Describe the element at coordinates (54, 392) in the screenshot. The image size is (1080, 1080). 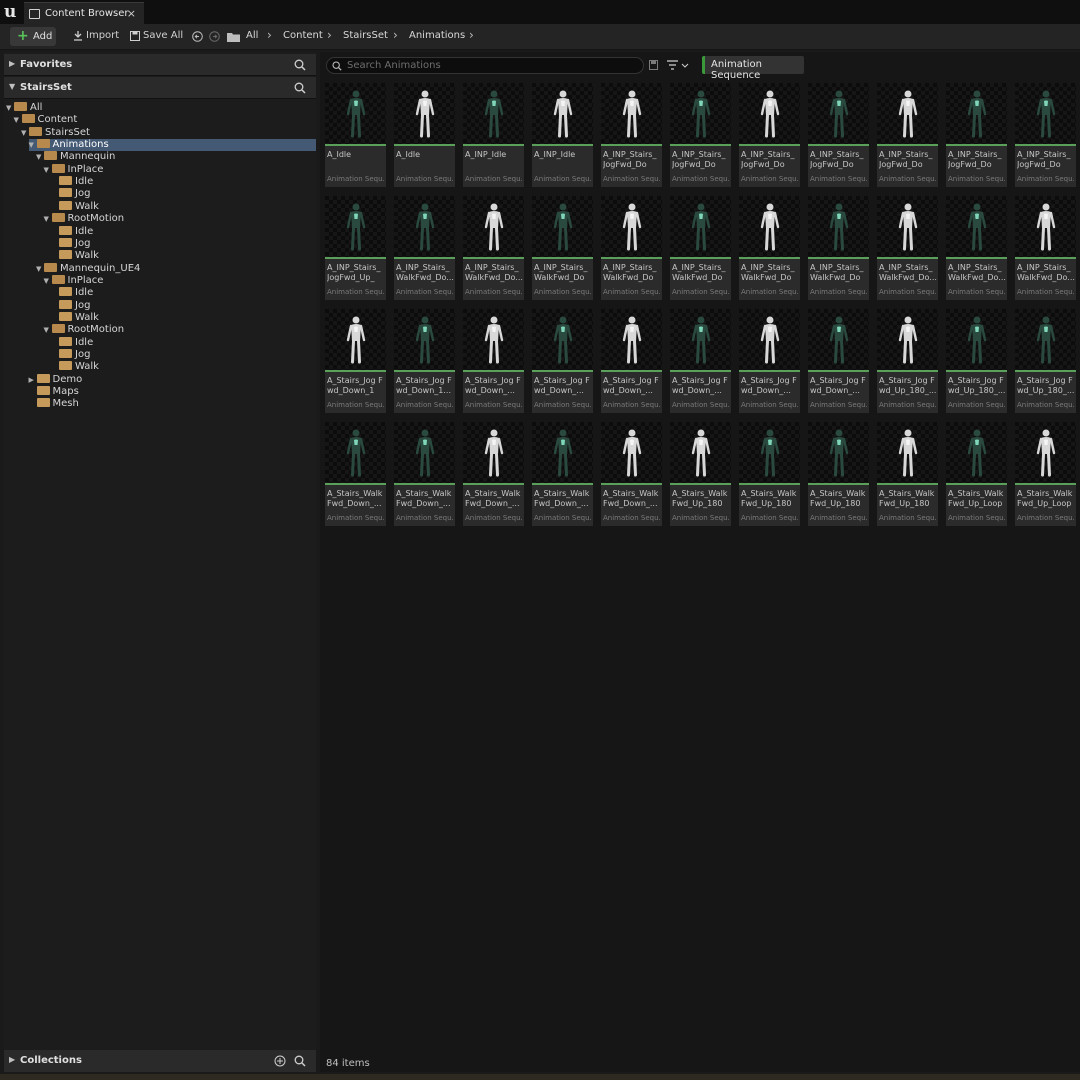
I see `tree-folder-maps: Maps` at that location.